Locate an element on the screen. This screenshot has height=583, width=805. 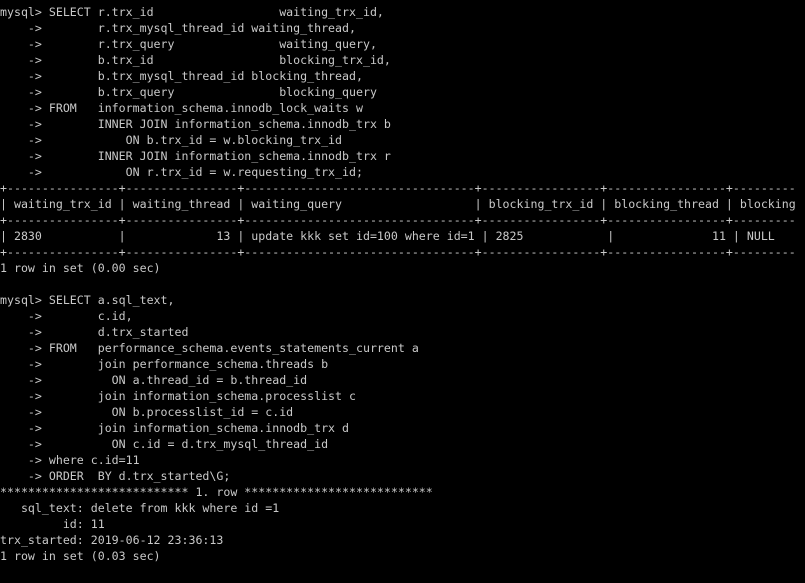
terminal-line: -> r.trx_mysql_thread_id waiting_thread, is located at coordinates (178, 28).